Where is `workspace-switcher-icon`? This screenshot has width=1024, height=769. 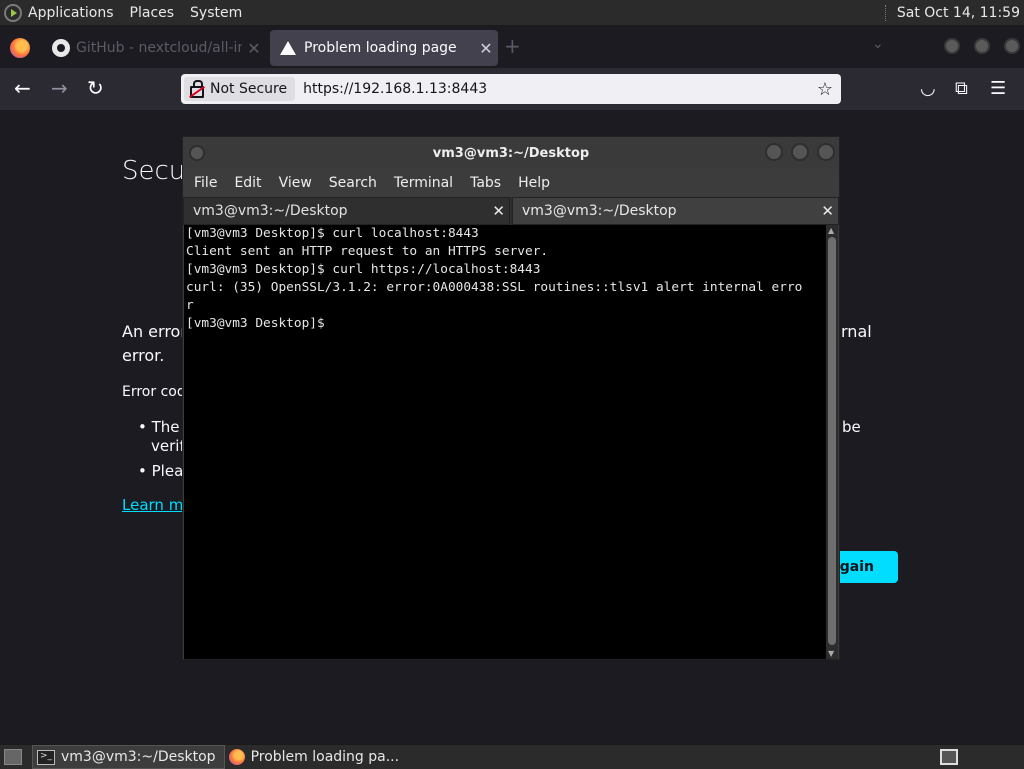 workspace-switcher-icon is located at coordinates (949, 757).